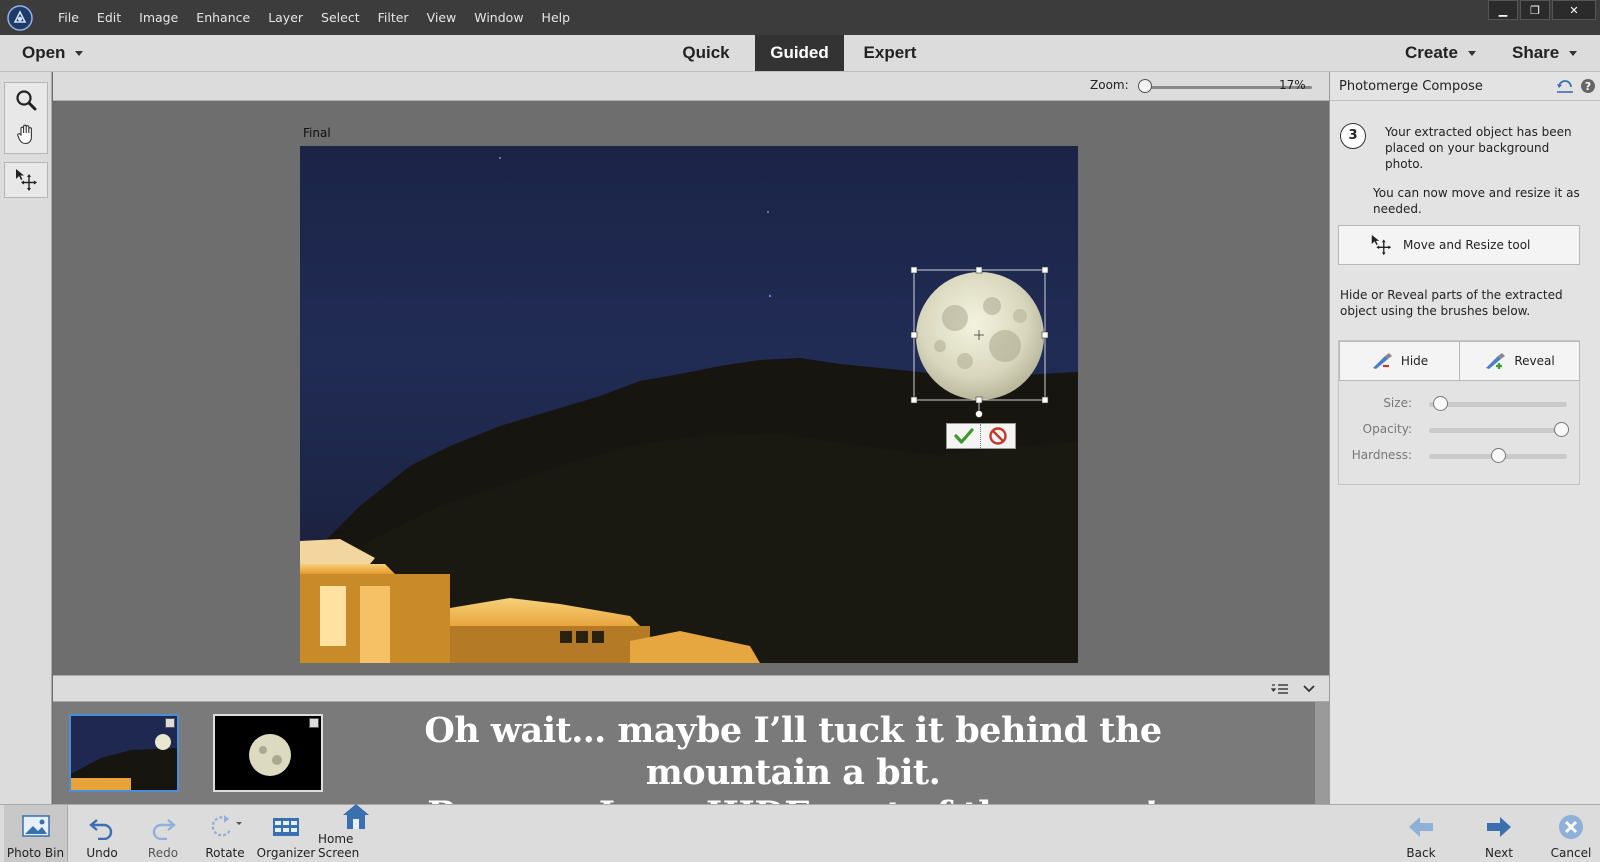  What do you see at coordinates (1467, 245) in the screenshot?
I see `move-resize-label: Move and Resize tool` at bounding box center [1467, 245].